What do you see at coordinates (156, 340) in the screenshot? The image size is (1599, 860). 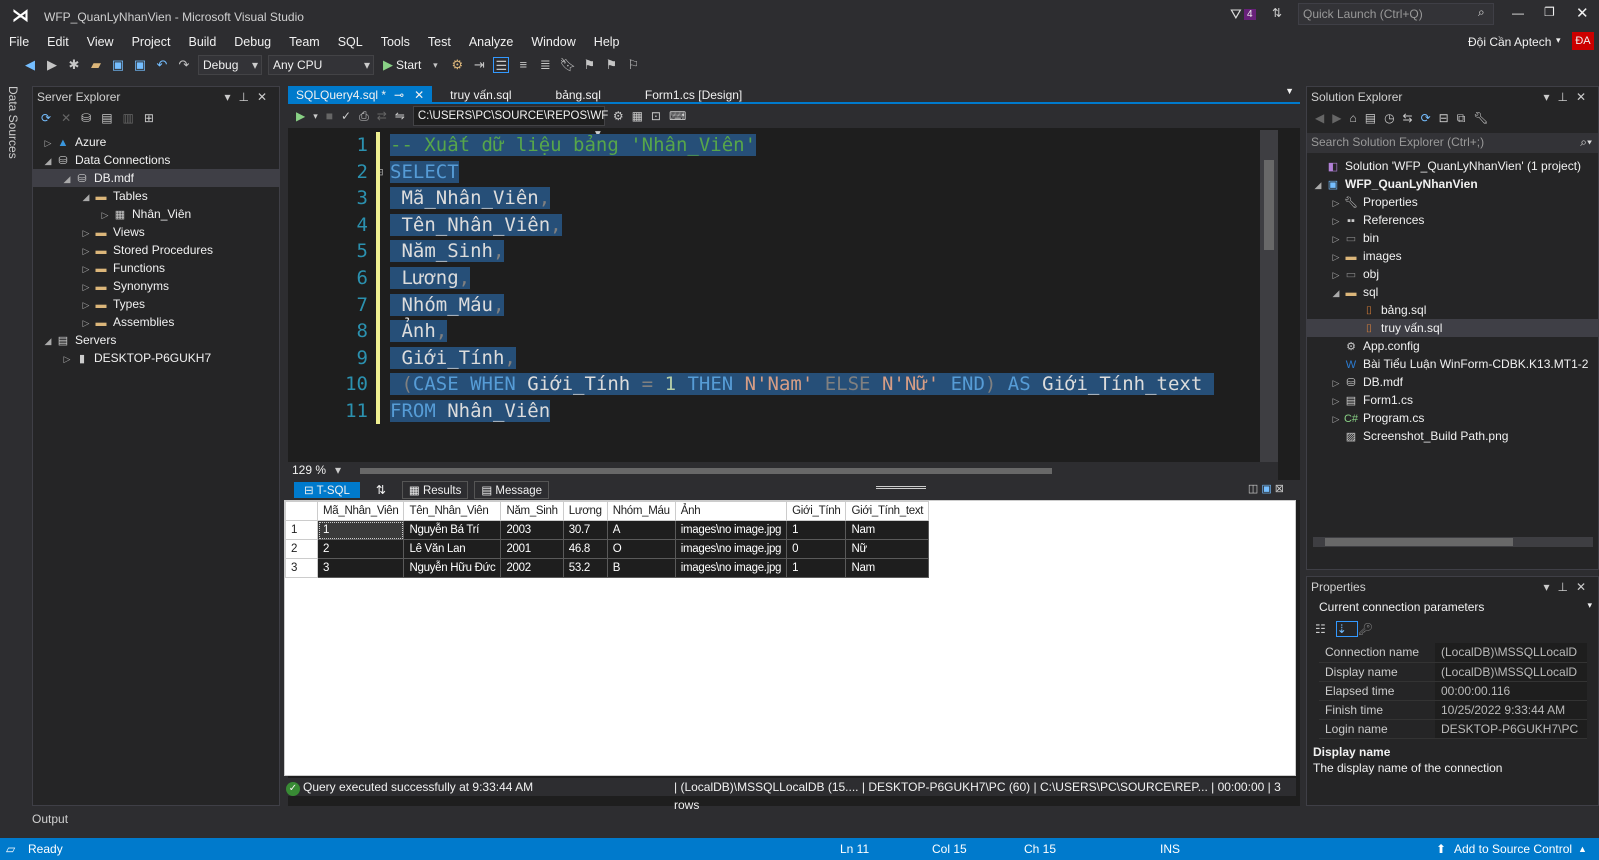 I see `tree-item: ◢ ▤ Servers` at bounding box center [156, 340].